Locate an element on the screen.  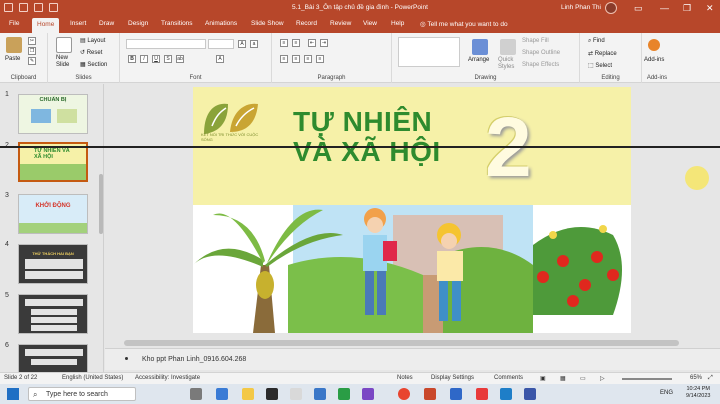
language-status: English (United States) is located at coordinates (92, 378).